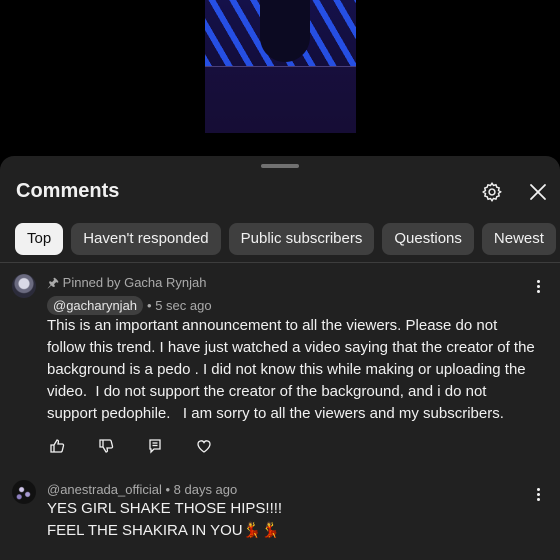 The width and height of the screenshot is (560, 560). I want to click on comment-time: • 5 sec ago, so click(179, 305).